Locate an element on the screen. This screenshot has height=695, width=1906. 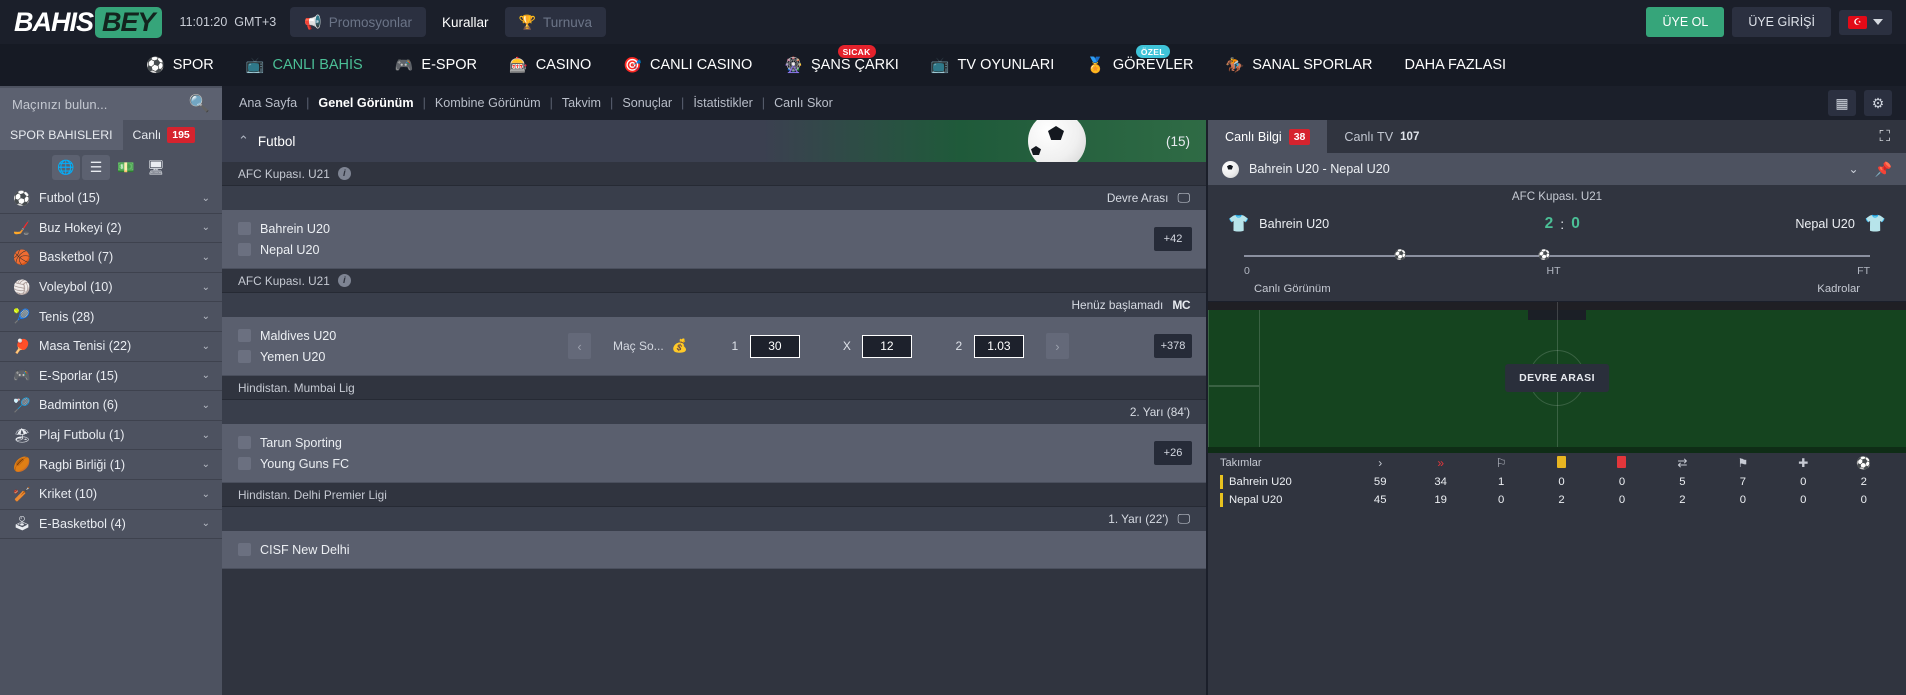
more-markets-button: +378 is located at coordinates (1173, 346).